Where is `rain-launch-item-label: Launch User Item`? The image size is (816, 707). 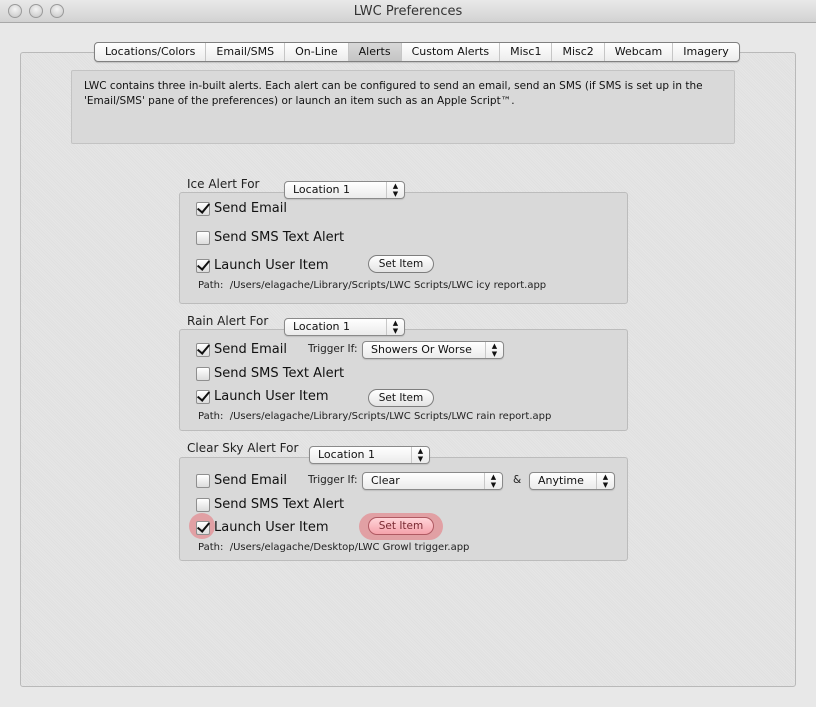
rain-launch-item-label: Launch User Item is located at coordinates (271, 396).